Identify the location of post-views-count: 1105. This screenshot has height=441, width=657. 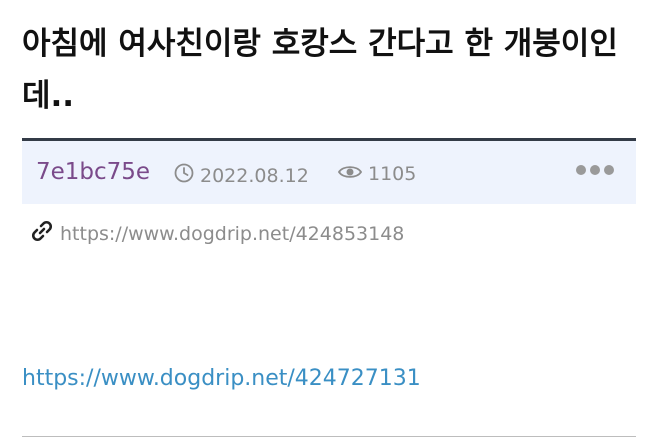
(392, 174).